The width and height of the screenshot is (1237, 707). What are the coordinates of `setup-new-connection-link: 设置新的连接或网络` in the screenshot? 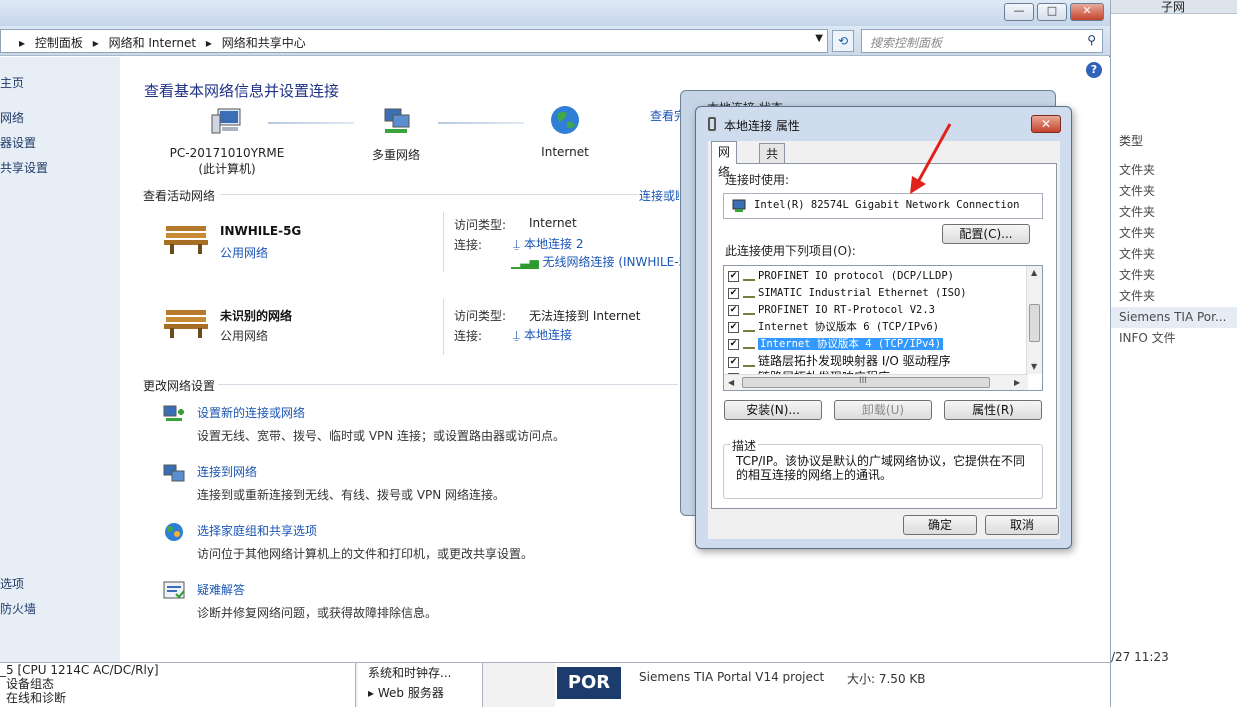 It's located at (251, 412).